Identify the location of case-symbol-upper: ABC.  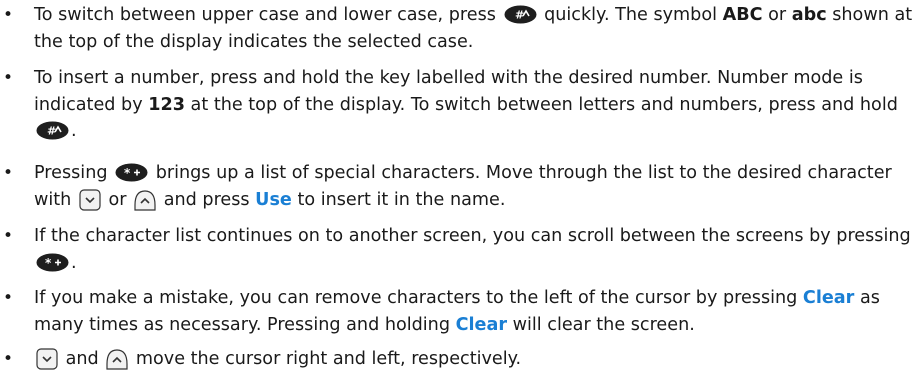
(742, 15).